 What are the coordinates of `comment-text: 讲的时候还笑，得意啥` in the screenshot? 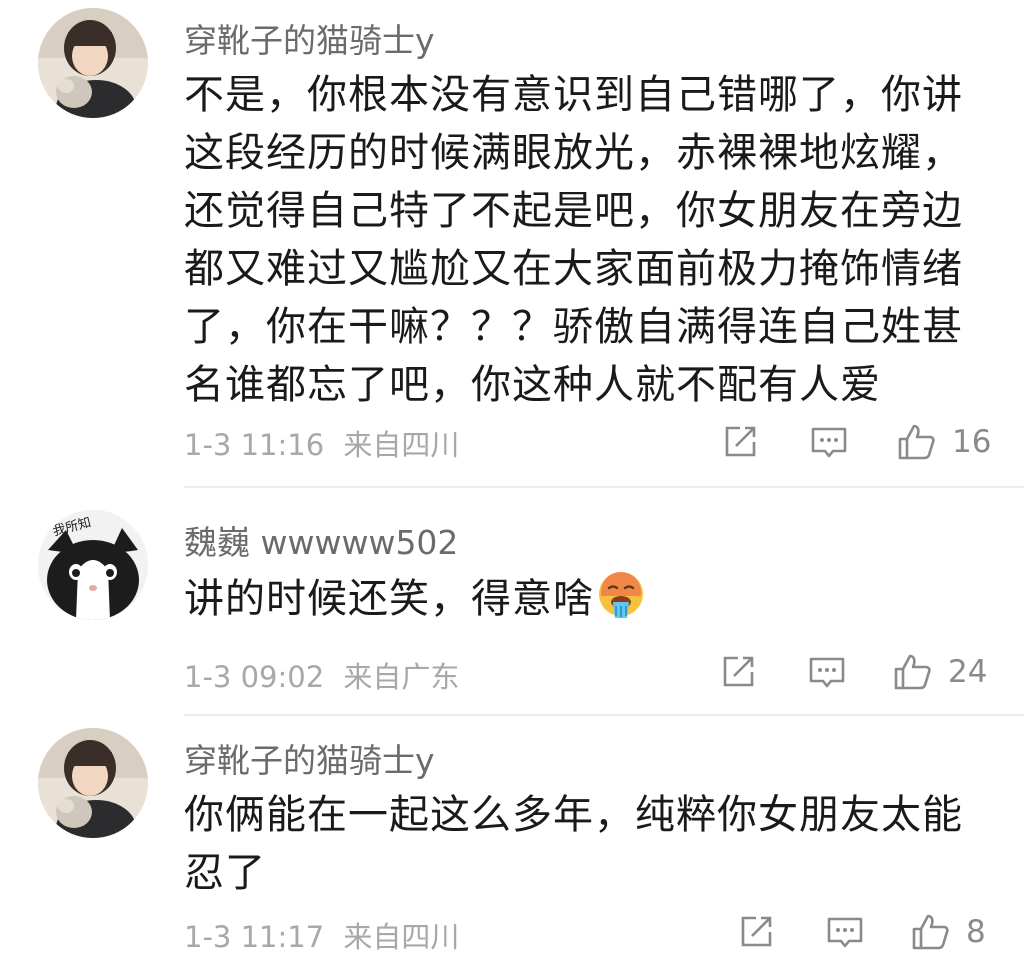 It's located at (590, 599).